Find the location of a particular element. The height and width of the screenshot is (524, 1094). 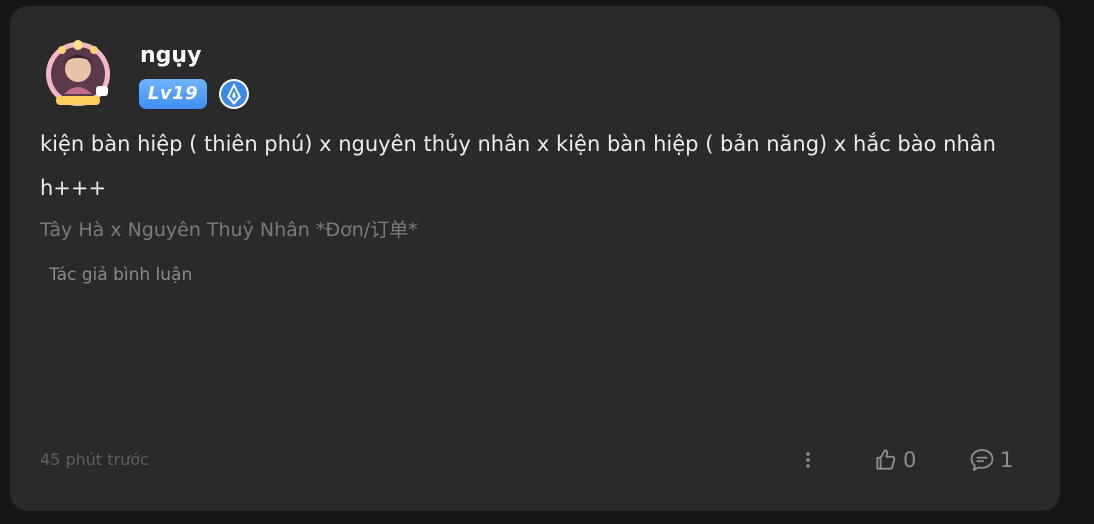

rank-badge-icon is located at coordinates (234, 94).